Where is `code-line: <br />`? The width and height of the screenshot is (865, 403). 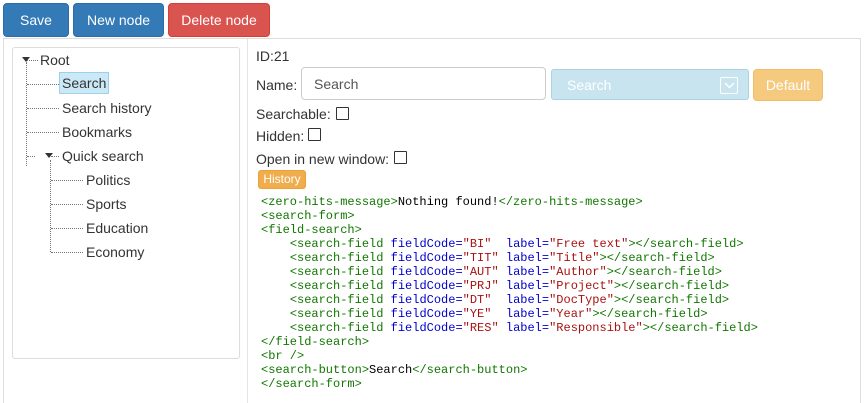 code-line: <br /> is located at coordinates (282, 356).